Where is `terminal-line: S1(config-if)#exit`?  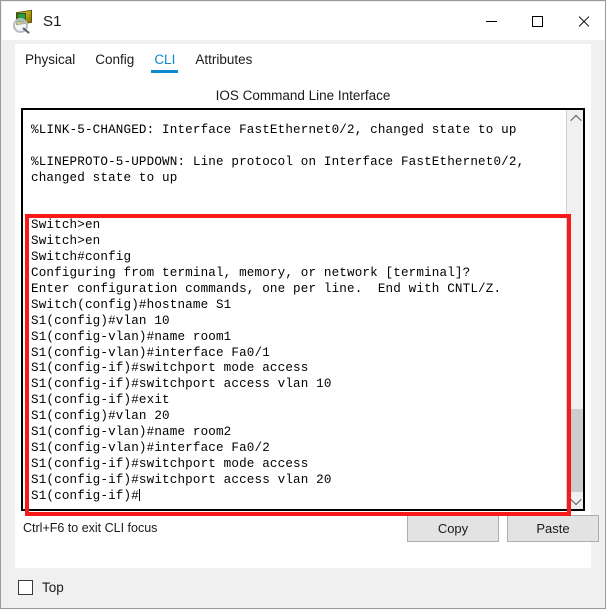 terminal-line: S1(config-if)#exit is located at coordinates (100, 400).